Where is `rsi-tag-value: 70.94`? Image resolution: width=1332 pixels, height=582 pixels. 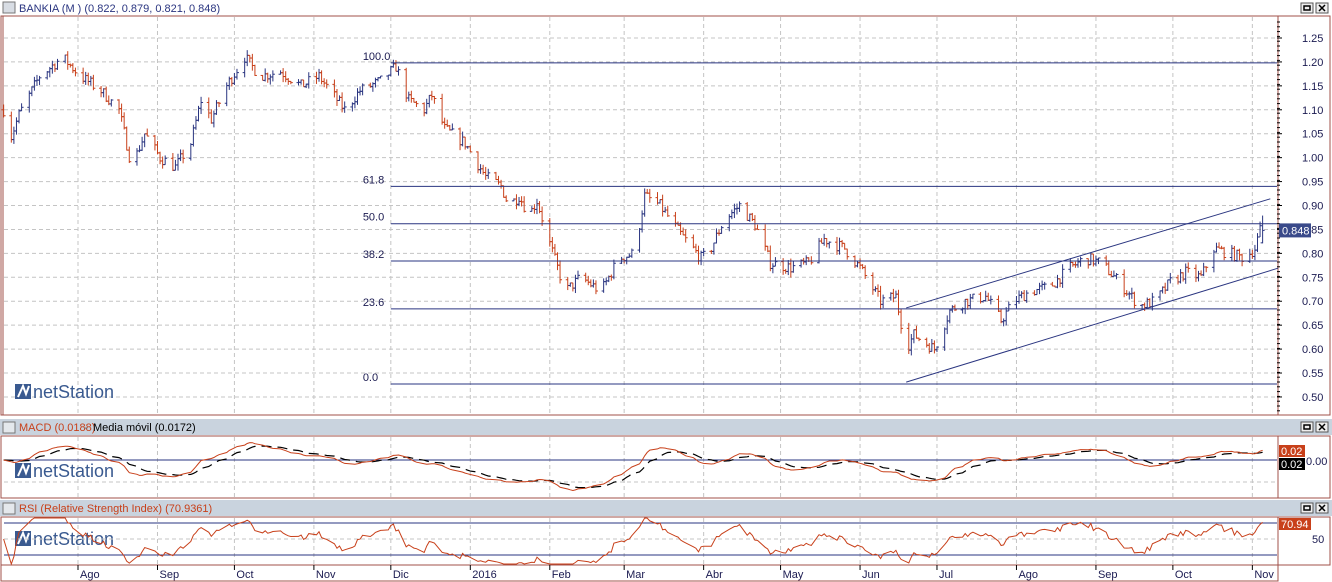 rsi-tag-value: 70.94 is located at coordinates (1295, 525).